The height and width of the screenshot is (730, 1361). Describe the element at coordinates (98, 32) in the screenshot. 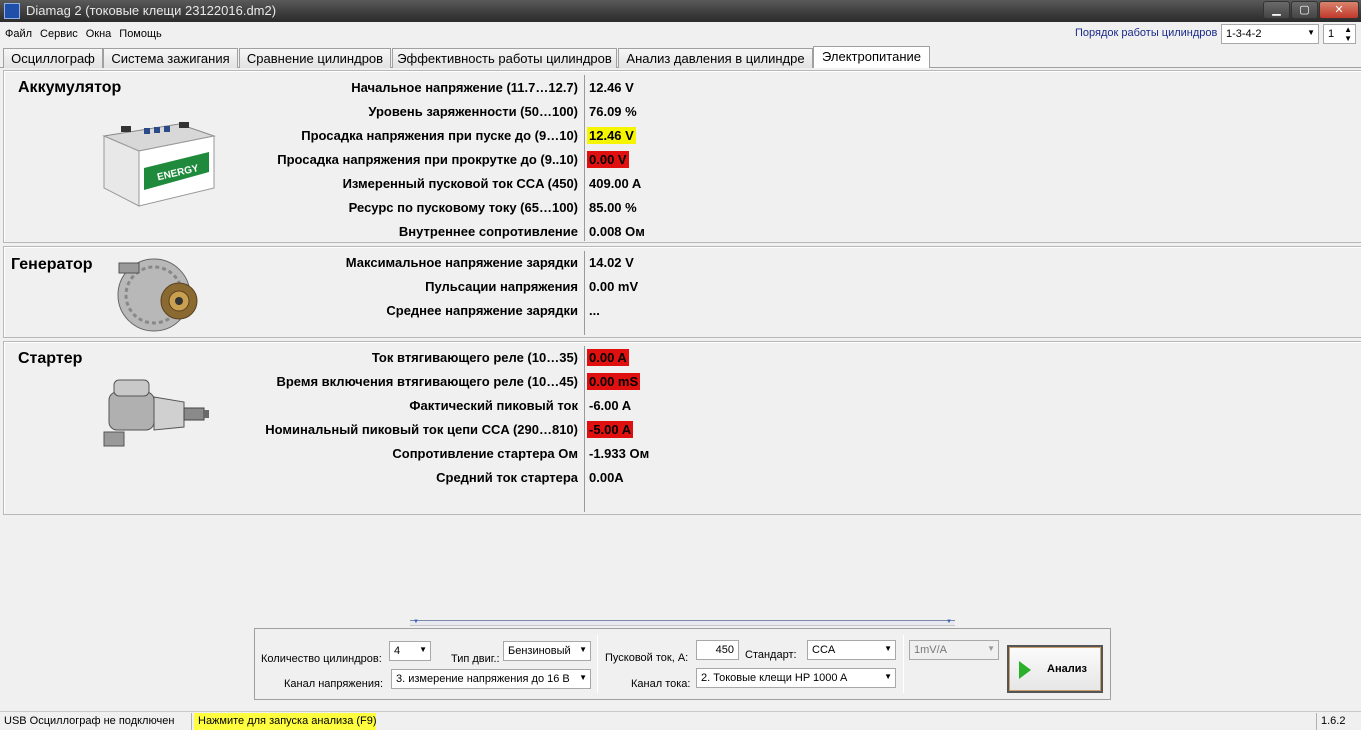

I see `menu-windows: Окна` at that location.